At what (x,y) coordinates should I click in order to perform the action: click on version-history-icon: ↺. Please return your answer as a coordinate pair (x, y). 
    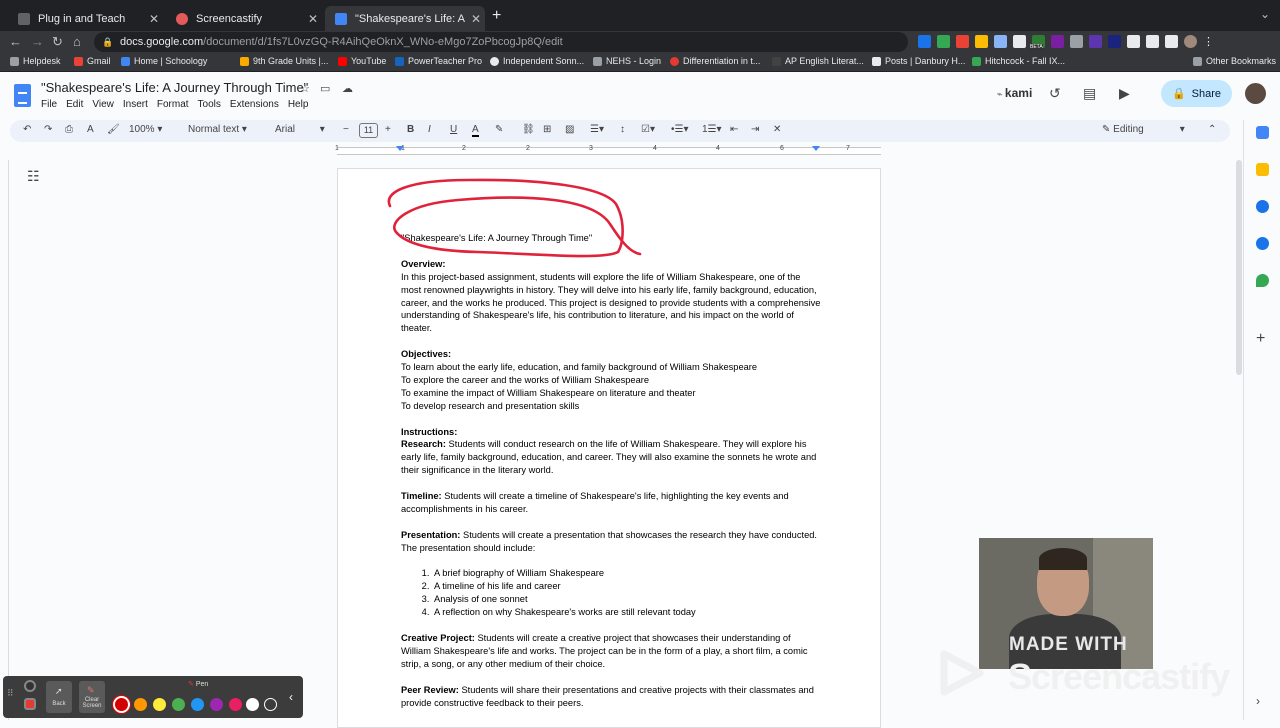
    Looking at the image, I should click on (1055, 93).